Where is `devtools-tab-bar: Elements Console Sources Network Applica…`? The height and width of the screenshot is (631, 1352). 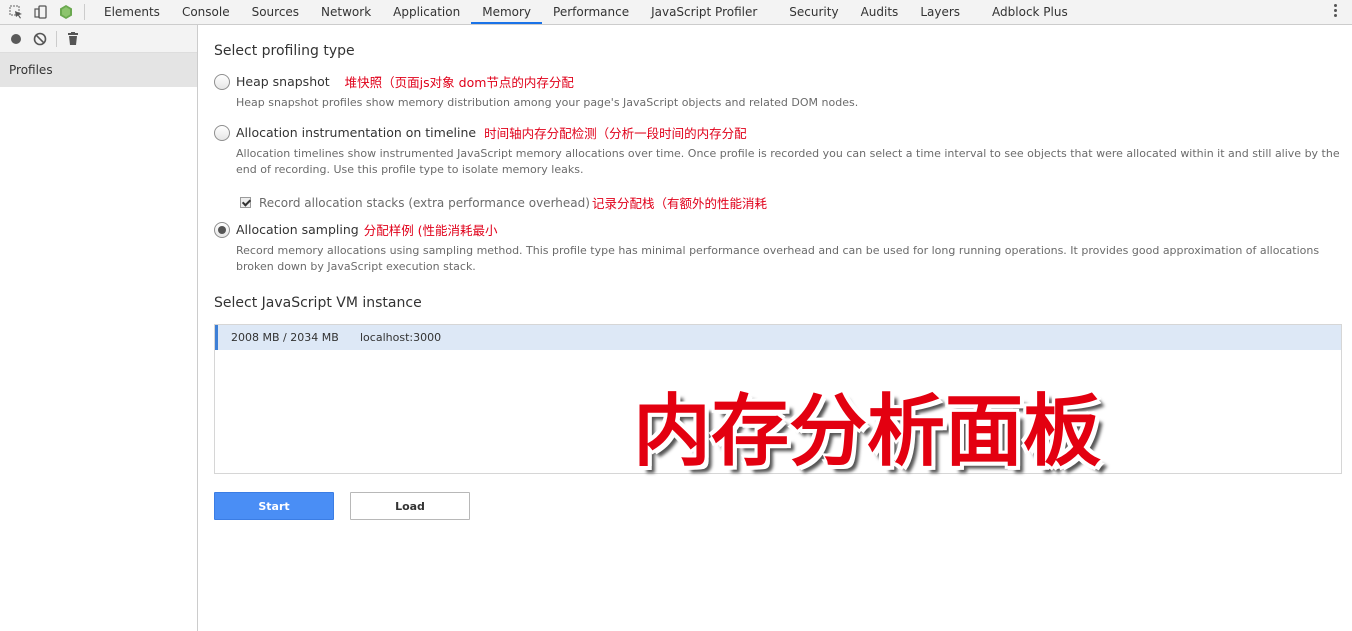 devtools-tab-bar: Elements Console Sources Network Applica… is located at coordinates (676, 12).